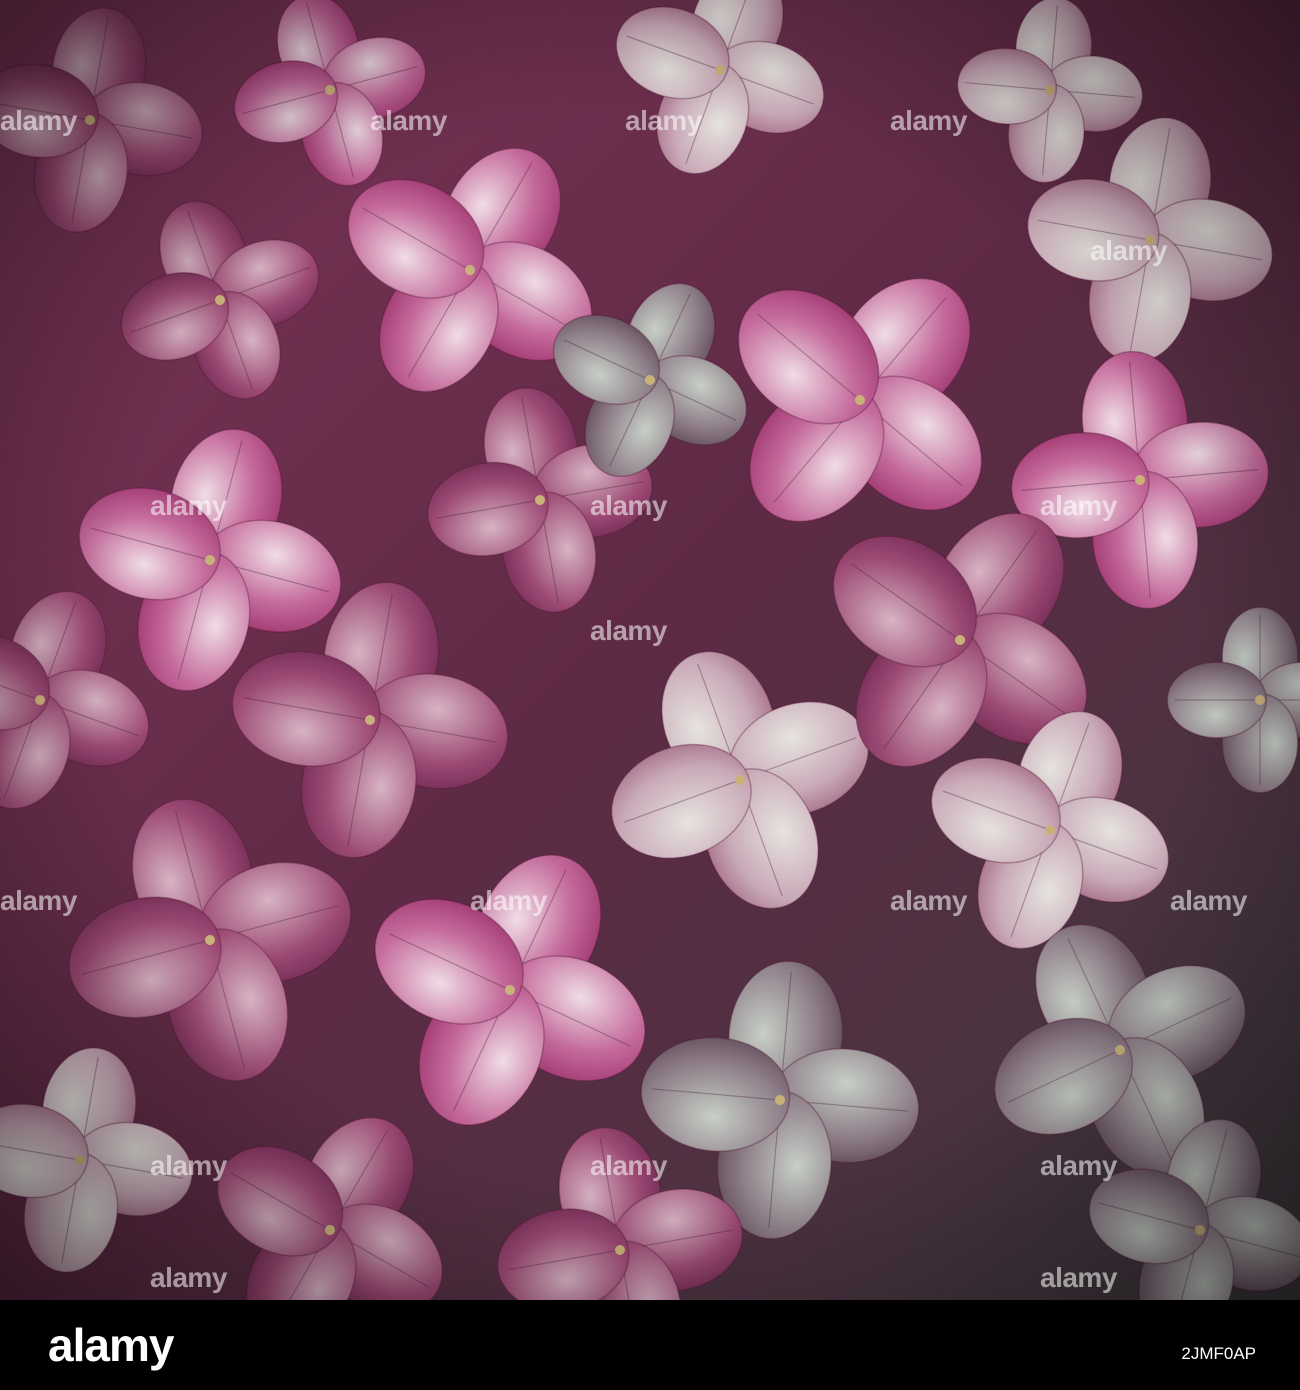 The image size is (1300, 1390). I want to click on footer-bar: alamy 2JMF0AP, so click(650, 1345).